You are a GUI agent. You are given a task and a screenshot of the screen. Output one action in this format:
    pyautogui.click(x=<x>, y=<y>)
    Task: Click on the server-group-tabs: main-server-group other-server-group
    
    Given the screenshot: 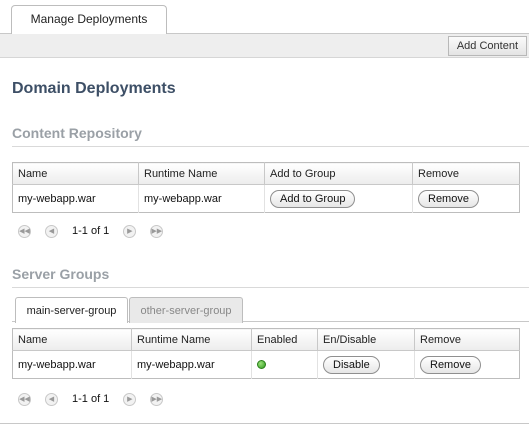 What is the action you would take?
    pyautogui.click(x=270, y=309)
    